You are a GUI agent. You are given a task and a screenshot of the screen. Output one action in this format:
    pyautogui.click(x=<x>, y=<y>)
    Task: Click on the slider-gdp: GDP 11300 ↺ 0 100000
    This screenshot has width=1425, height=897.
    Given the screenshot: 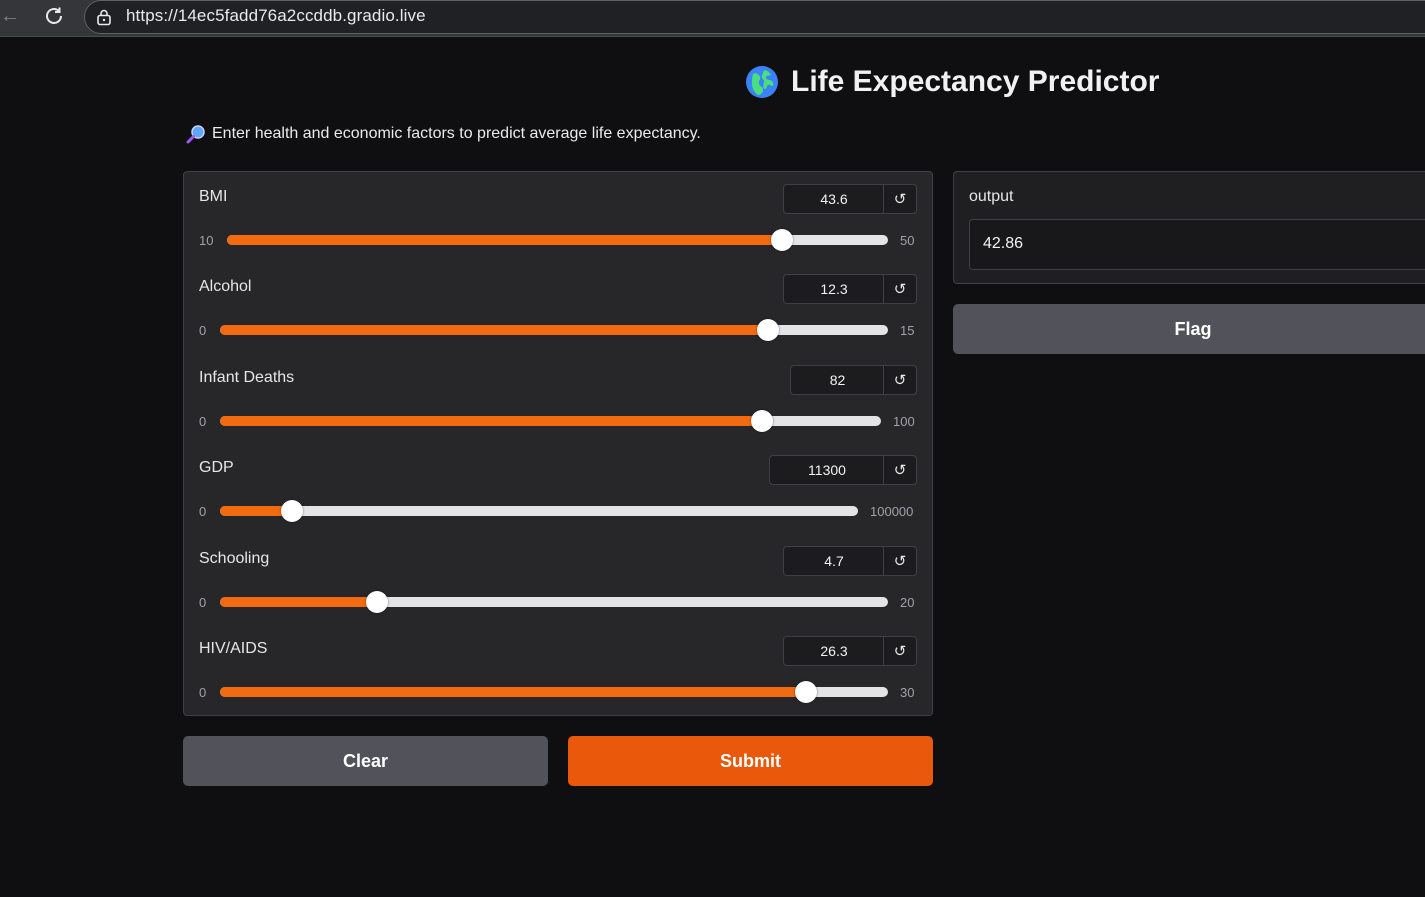 What is the action you would take?
    pyautogui.click(x=558, y=488)
    